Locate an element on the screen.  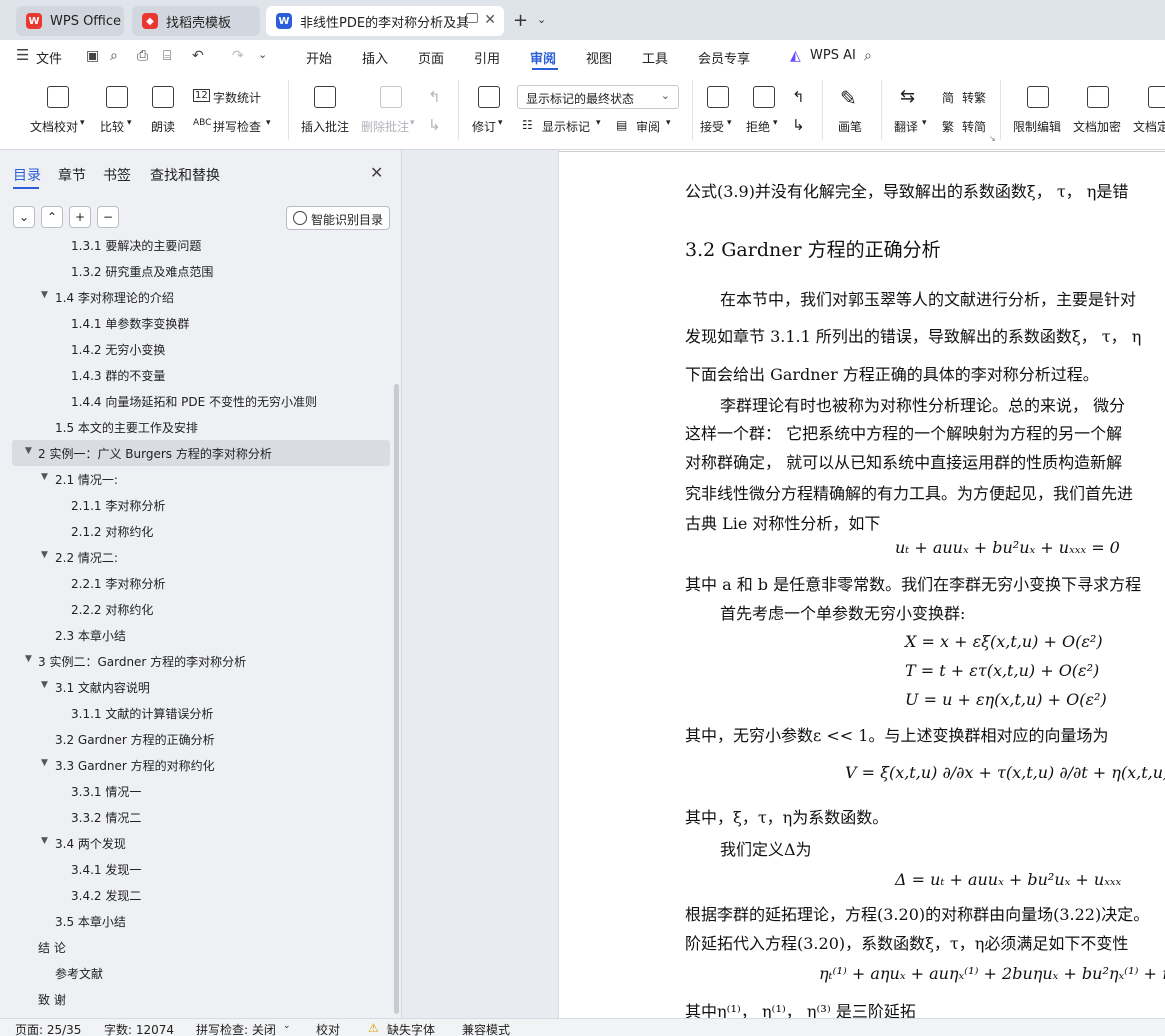
collapse-all-button: ⌄ is located at coordinates (24, 217).